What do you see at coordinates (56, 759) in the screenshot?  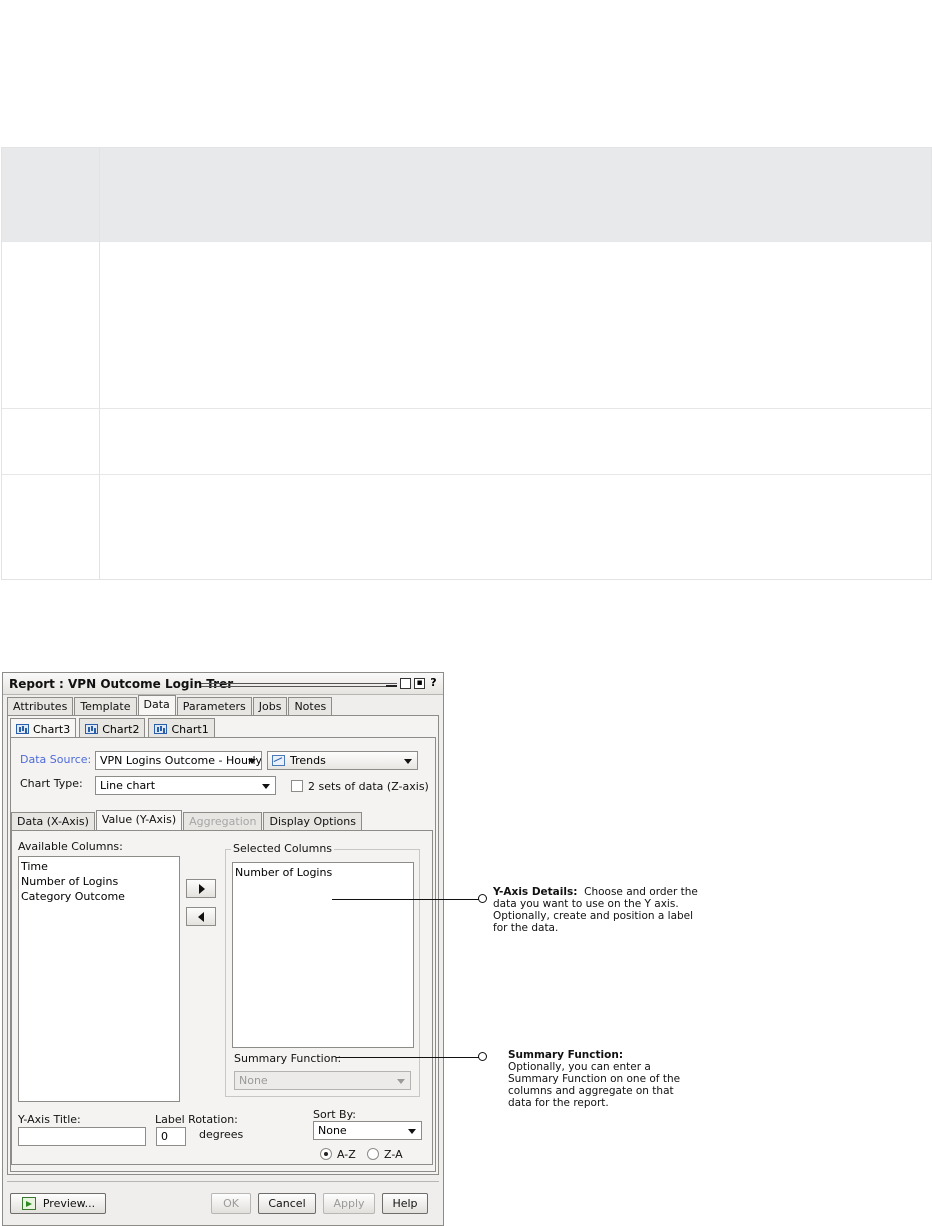 I see `data-source-label: Data Source:` at bounding box center [56, 759].